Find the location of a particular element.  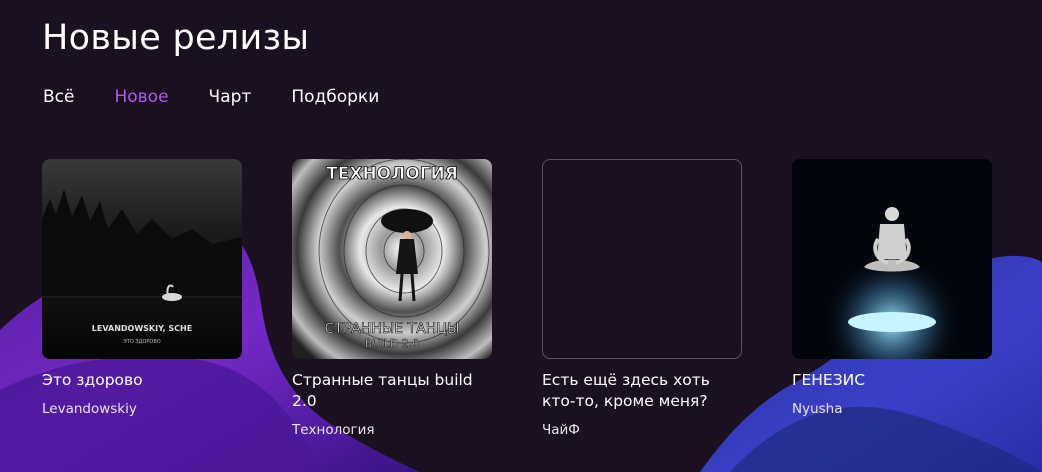

cover-band-text: ТЕХНОЛОГИЯ is located at coordinates (392, 174).